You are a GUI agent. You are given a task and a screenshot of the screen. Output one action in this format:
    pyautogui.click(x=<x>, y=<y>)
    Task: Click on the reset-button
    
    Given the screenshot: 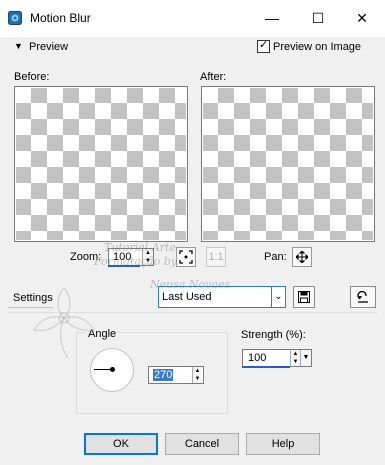 What is the action you would take?
    pyautogui.click(x=363, y=297)
    